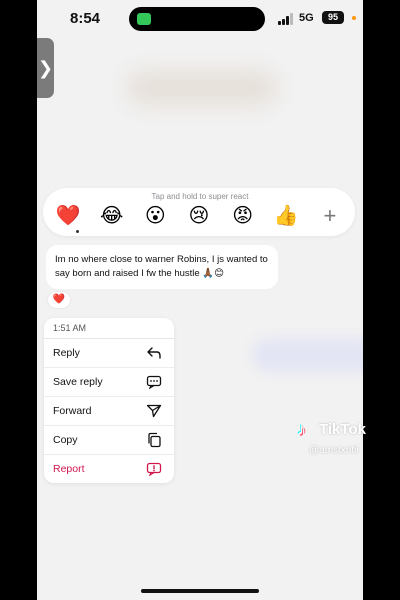 This screenshot has height=600, width=400. What do you see at coordinates (68, 216) in the screenshot?
I see `heart-reaction-button: ❤️` at bounding box center [68, 216].